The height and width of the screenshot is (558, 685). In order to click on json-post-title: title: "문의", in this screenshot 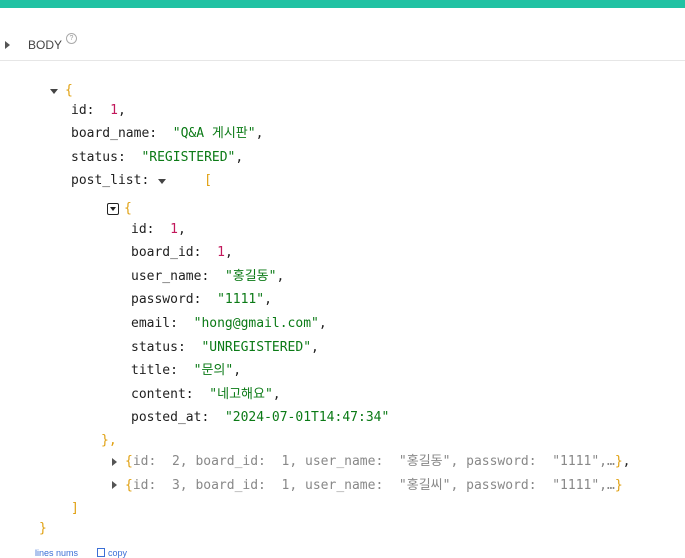, I will do `click(186, 370)`.